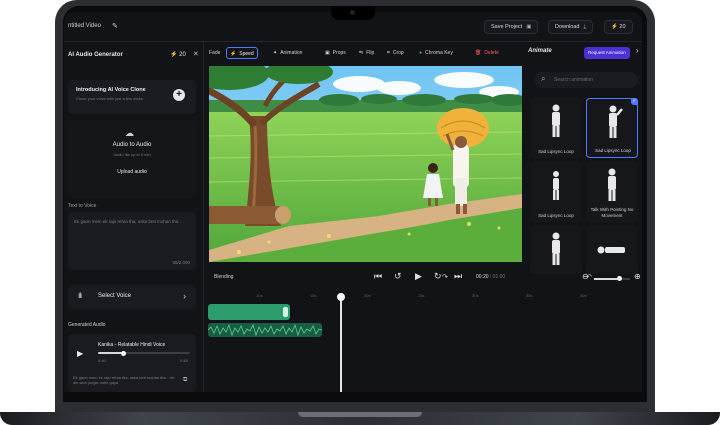  What do you see at coordinates (242, 53) in the screenshot?
I see `tool-speed: ⚡ Speed` at bounding box center [242, 53].